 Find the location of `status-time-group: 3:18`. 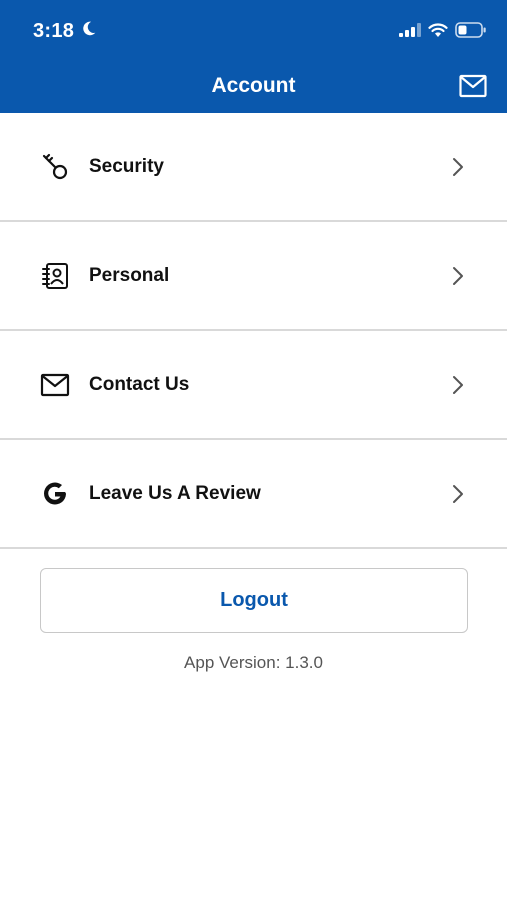

status-time-group: 3:18 is located at coordinates (65, 31).